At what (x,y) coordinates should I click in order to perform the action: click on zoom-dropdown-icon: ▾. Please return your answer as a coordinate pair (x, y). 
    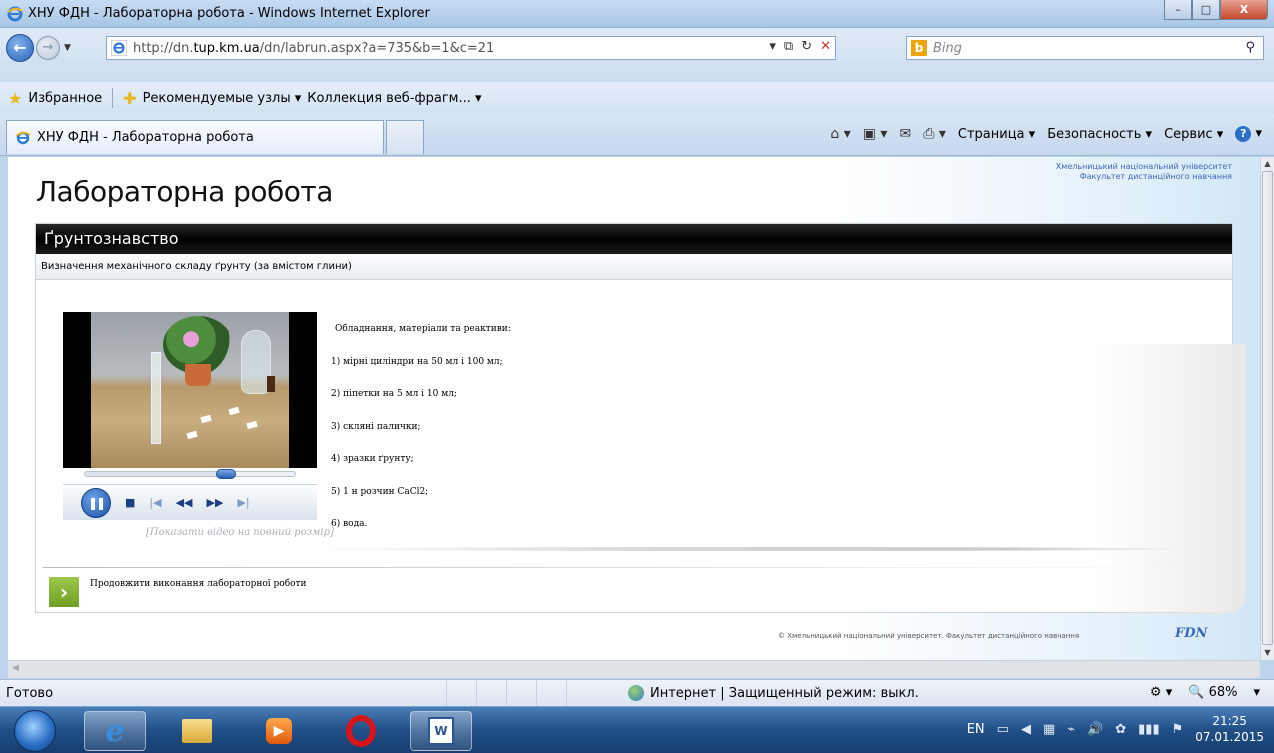
    Looking at the image, I should click on (1256, 692).